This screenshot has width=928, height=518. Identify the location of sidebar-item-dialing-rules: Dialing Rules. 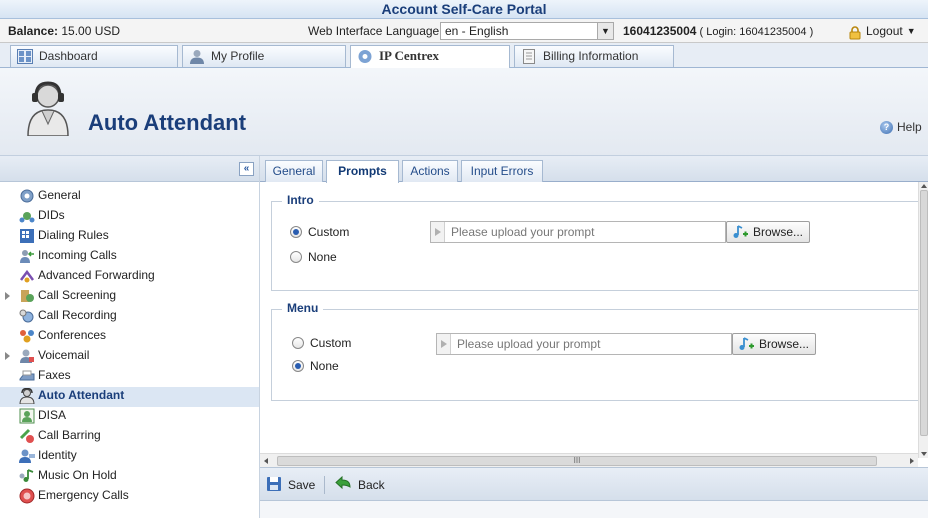
(129, 237).